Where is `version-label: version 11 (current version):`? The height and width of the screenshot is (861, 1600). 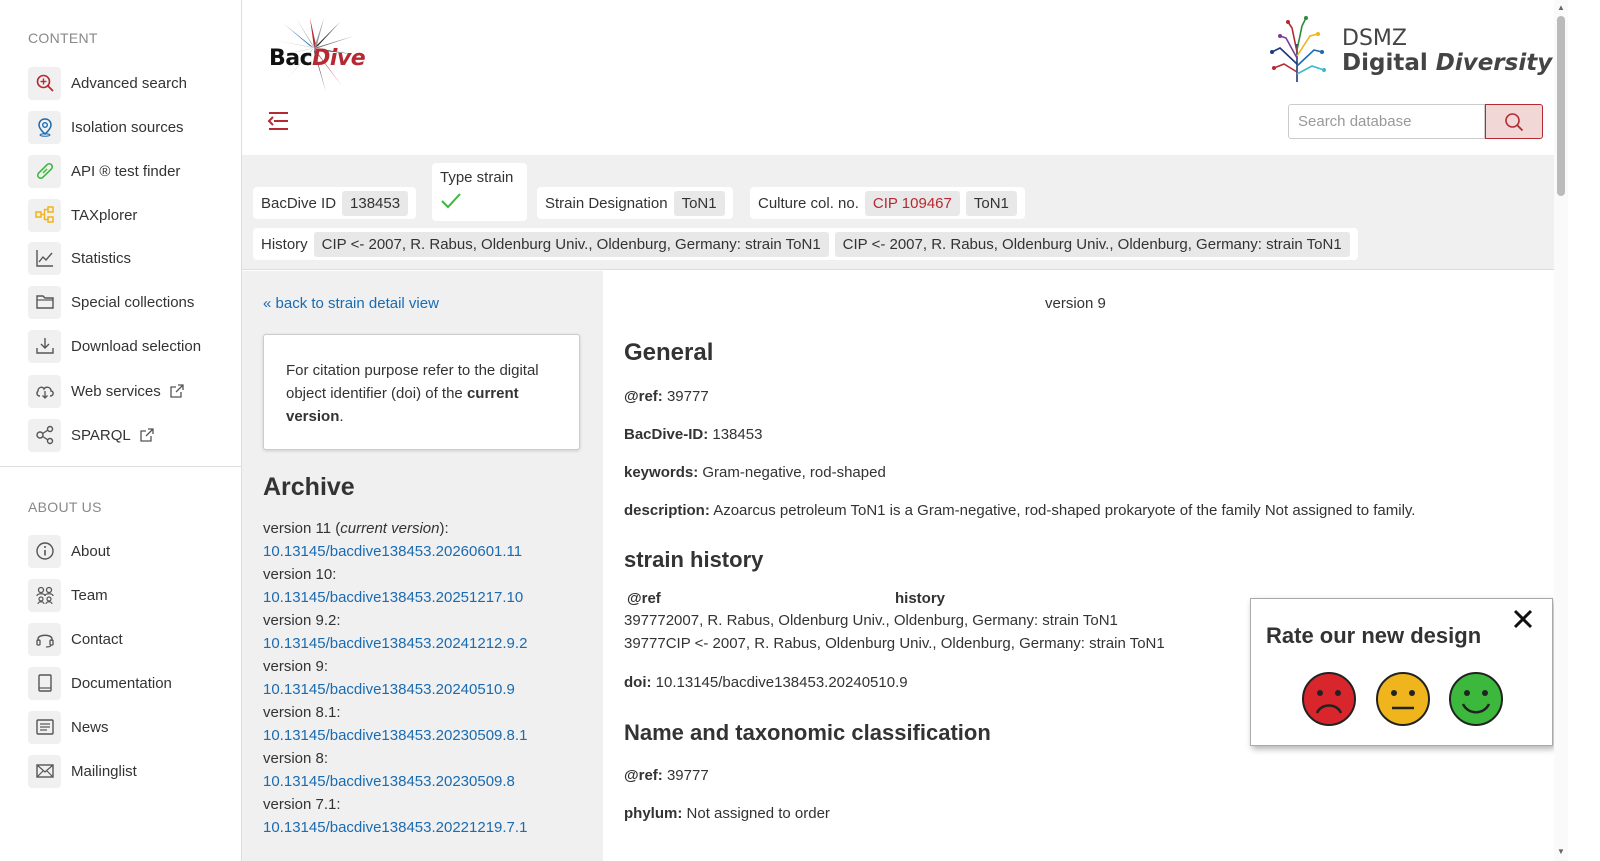
version-label: version 11 (current version): is located at coordinates (356, 528).